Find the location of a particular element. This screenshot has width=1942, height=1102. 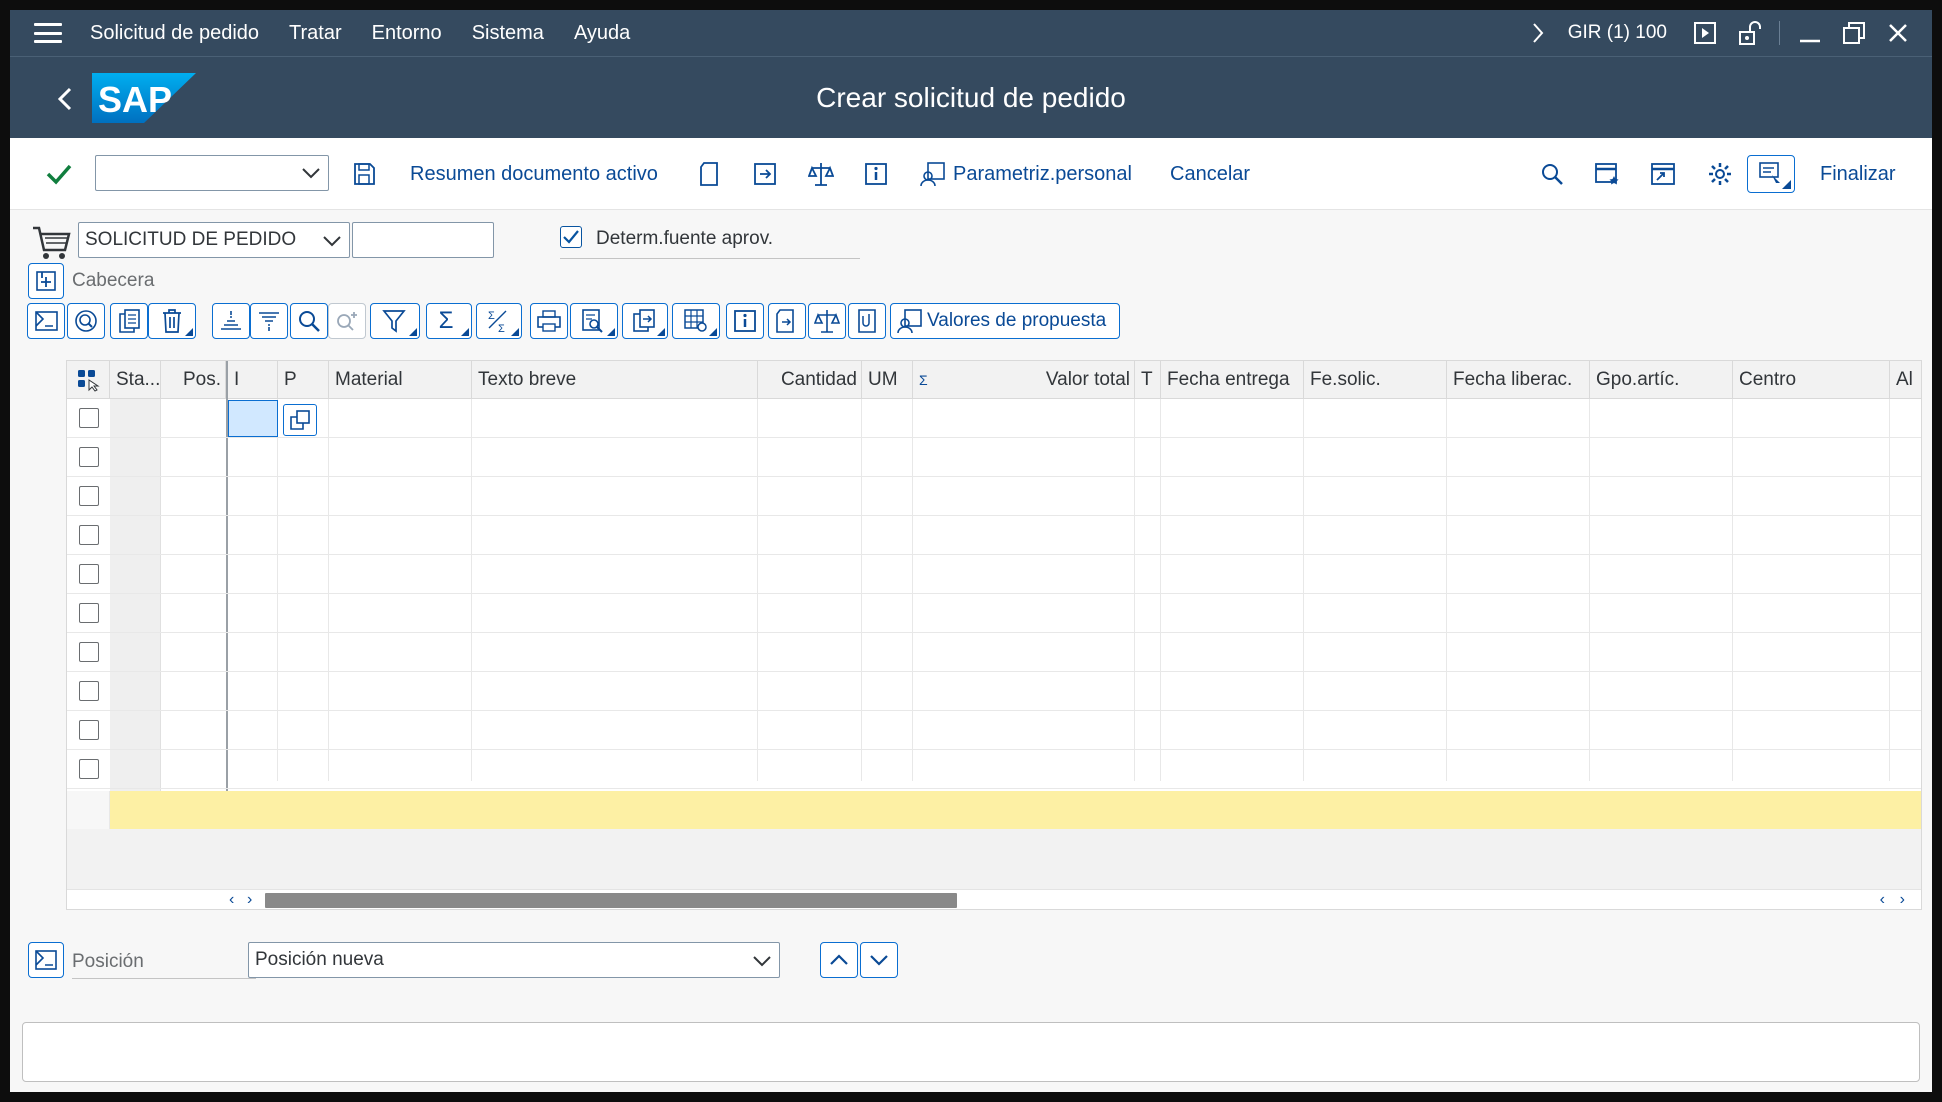

save-icon is located at coordinates (364, 174).